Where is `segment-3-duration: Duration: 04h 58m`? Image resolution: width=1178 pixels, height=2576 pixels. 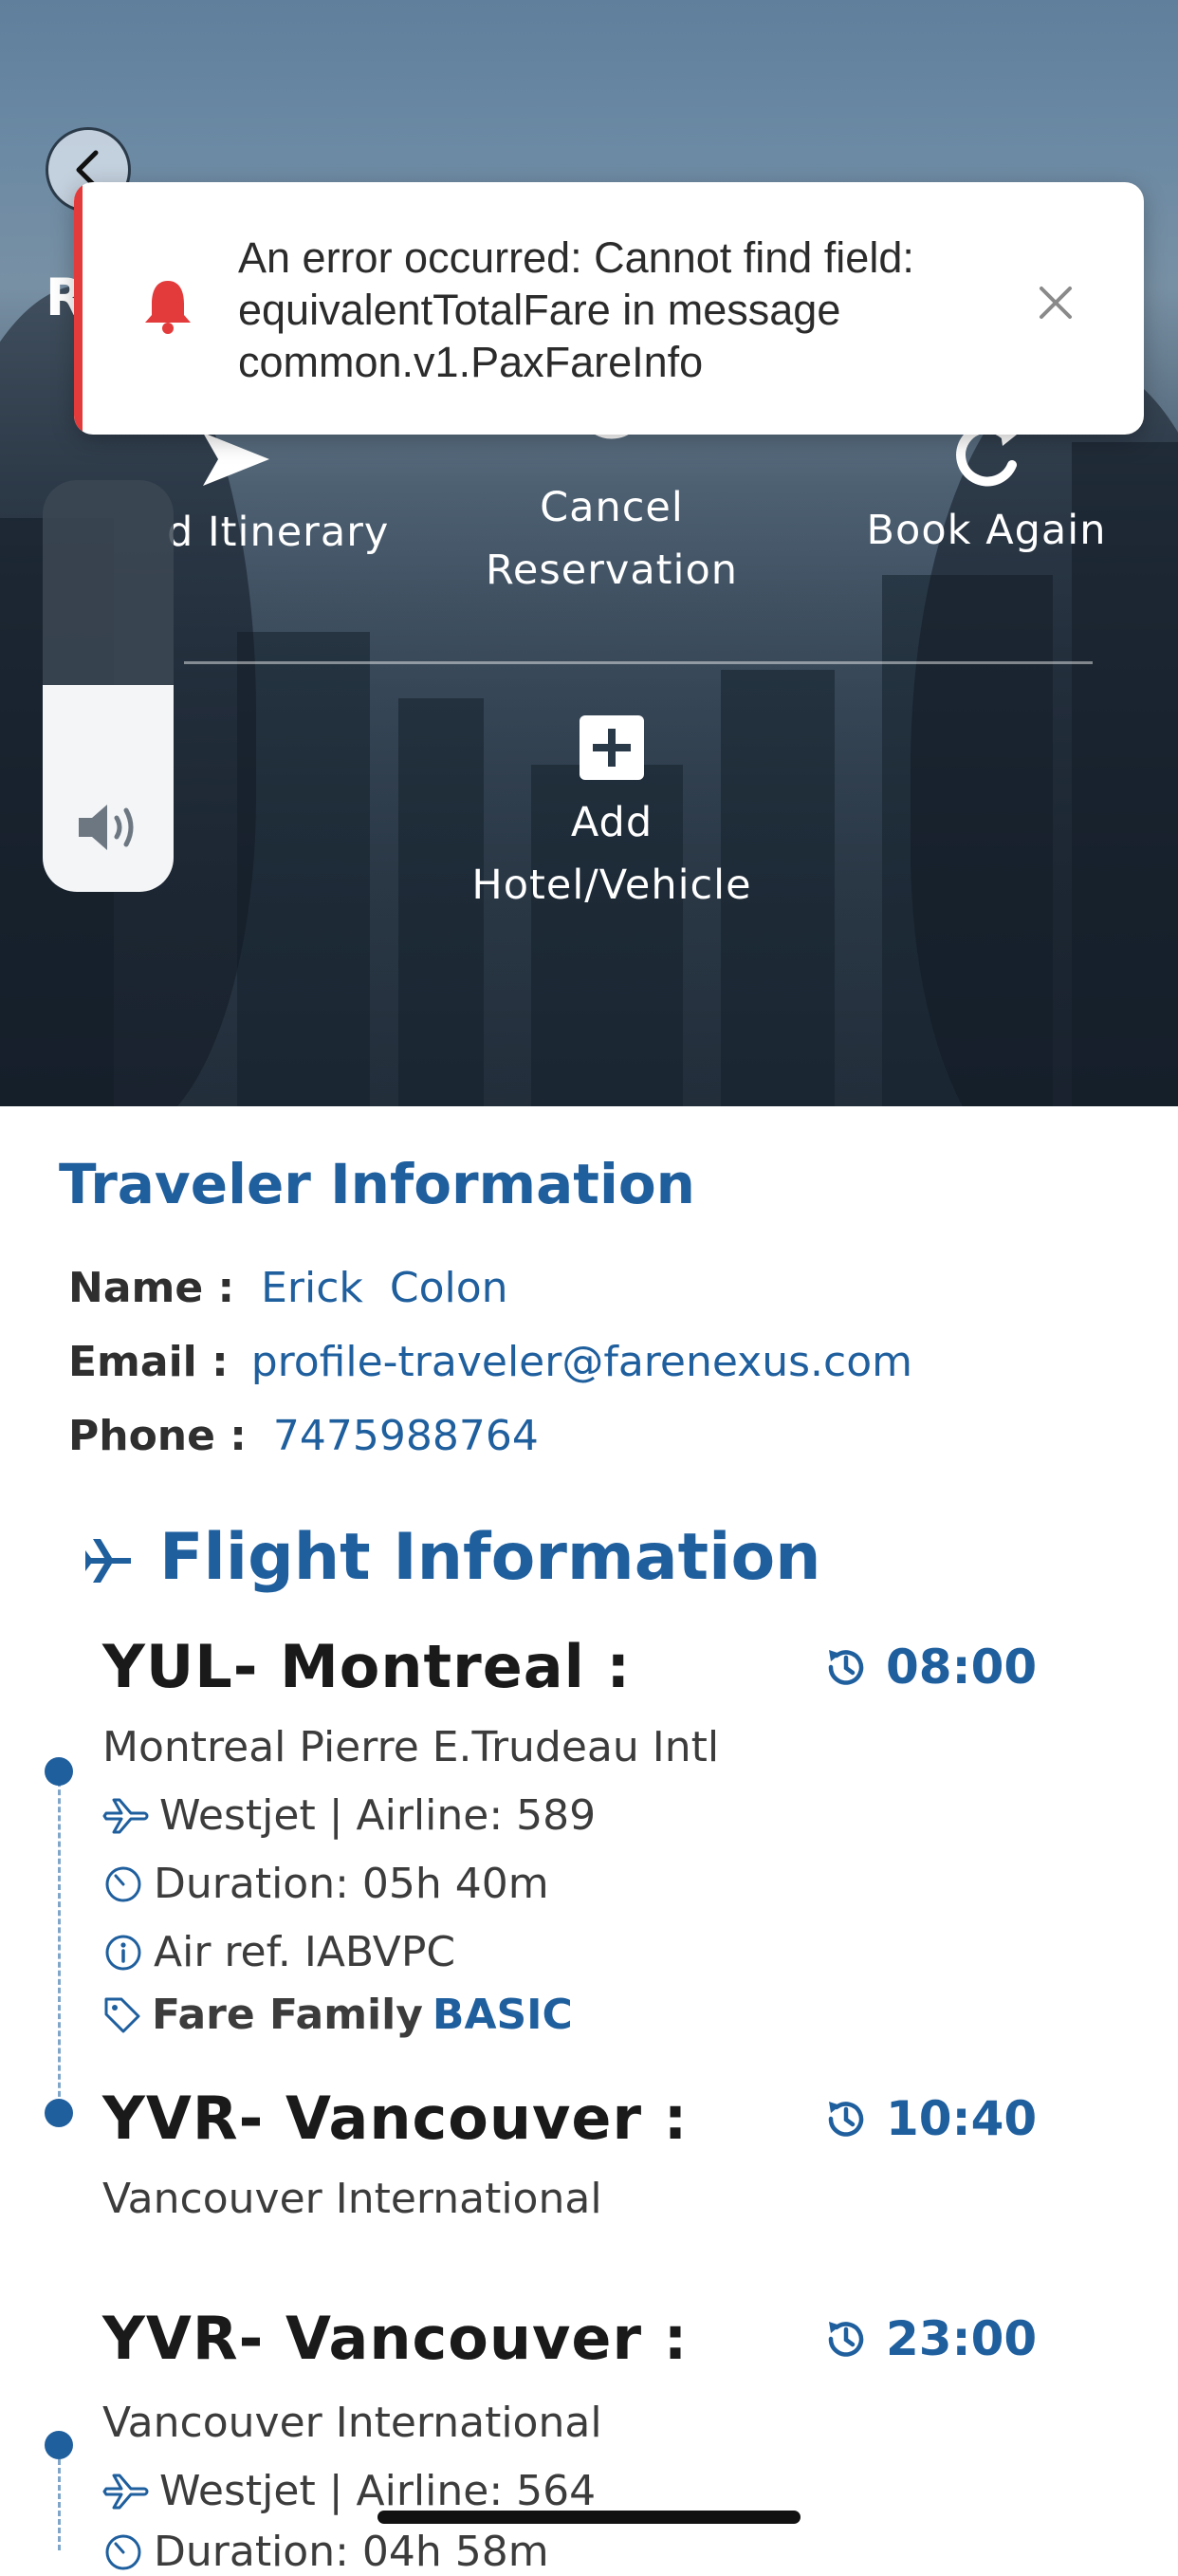 segment-3-duration: Duration: 04h 58m is located at coordinates (326, 2552).